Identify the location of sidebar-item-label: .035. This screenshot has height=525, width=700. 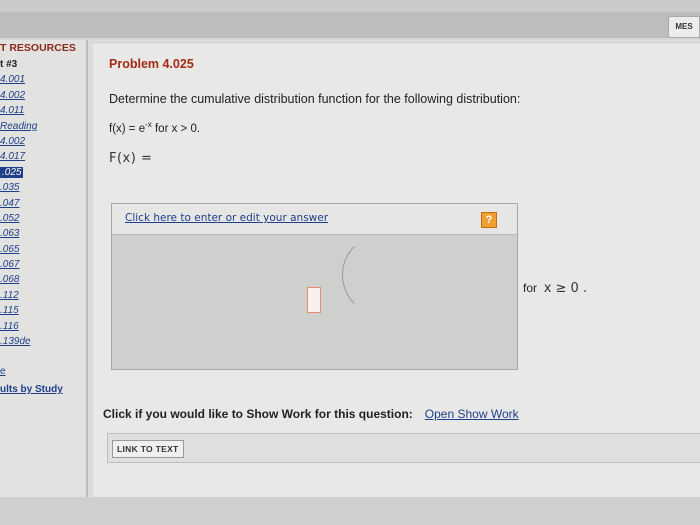
(10, 188).